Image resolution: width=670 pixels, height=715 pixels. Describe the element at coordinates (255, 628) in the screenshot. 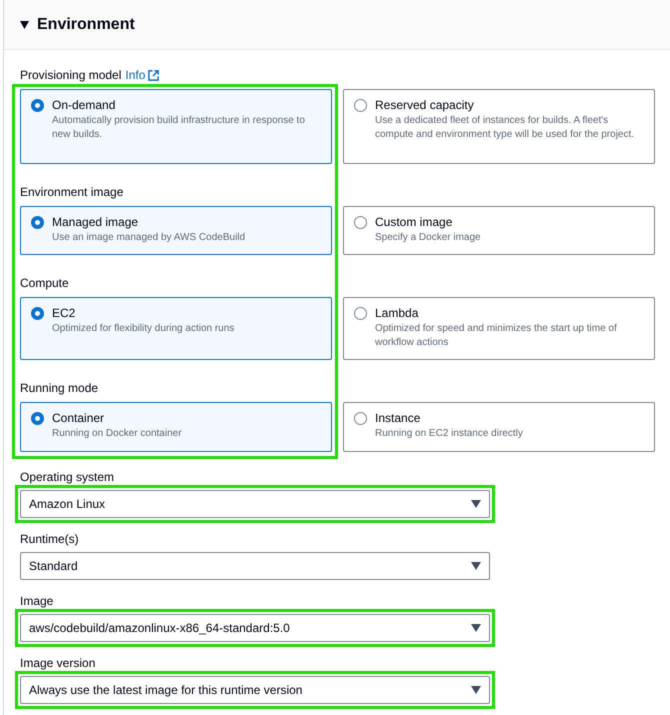

I see `select-field: aws/codebuild/amazonlinux-x86_64-standard:5.0` at that location.